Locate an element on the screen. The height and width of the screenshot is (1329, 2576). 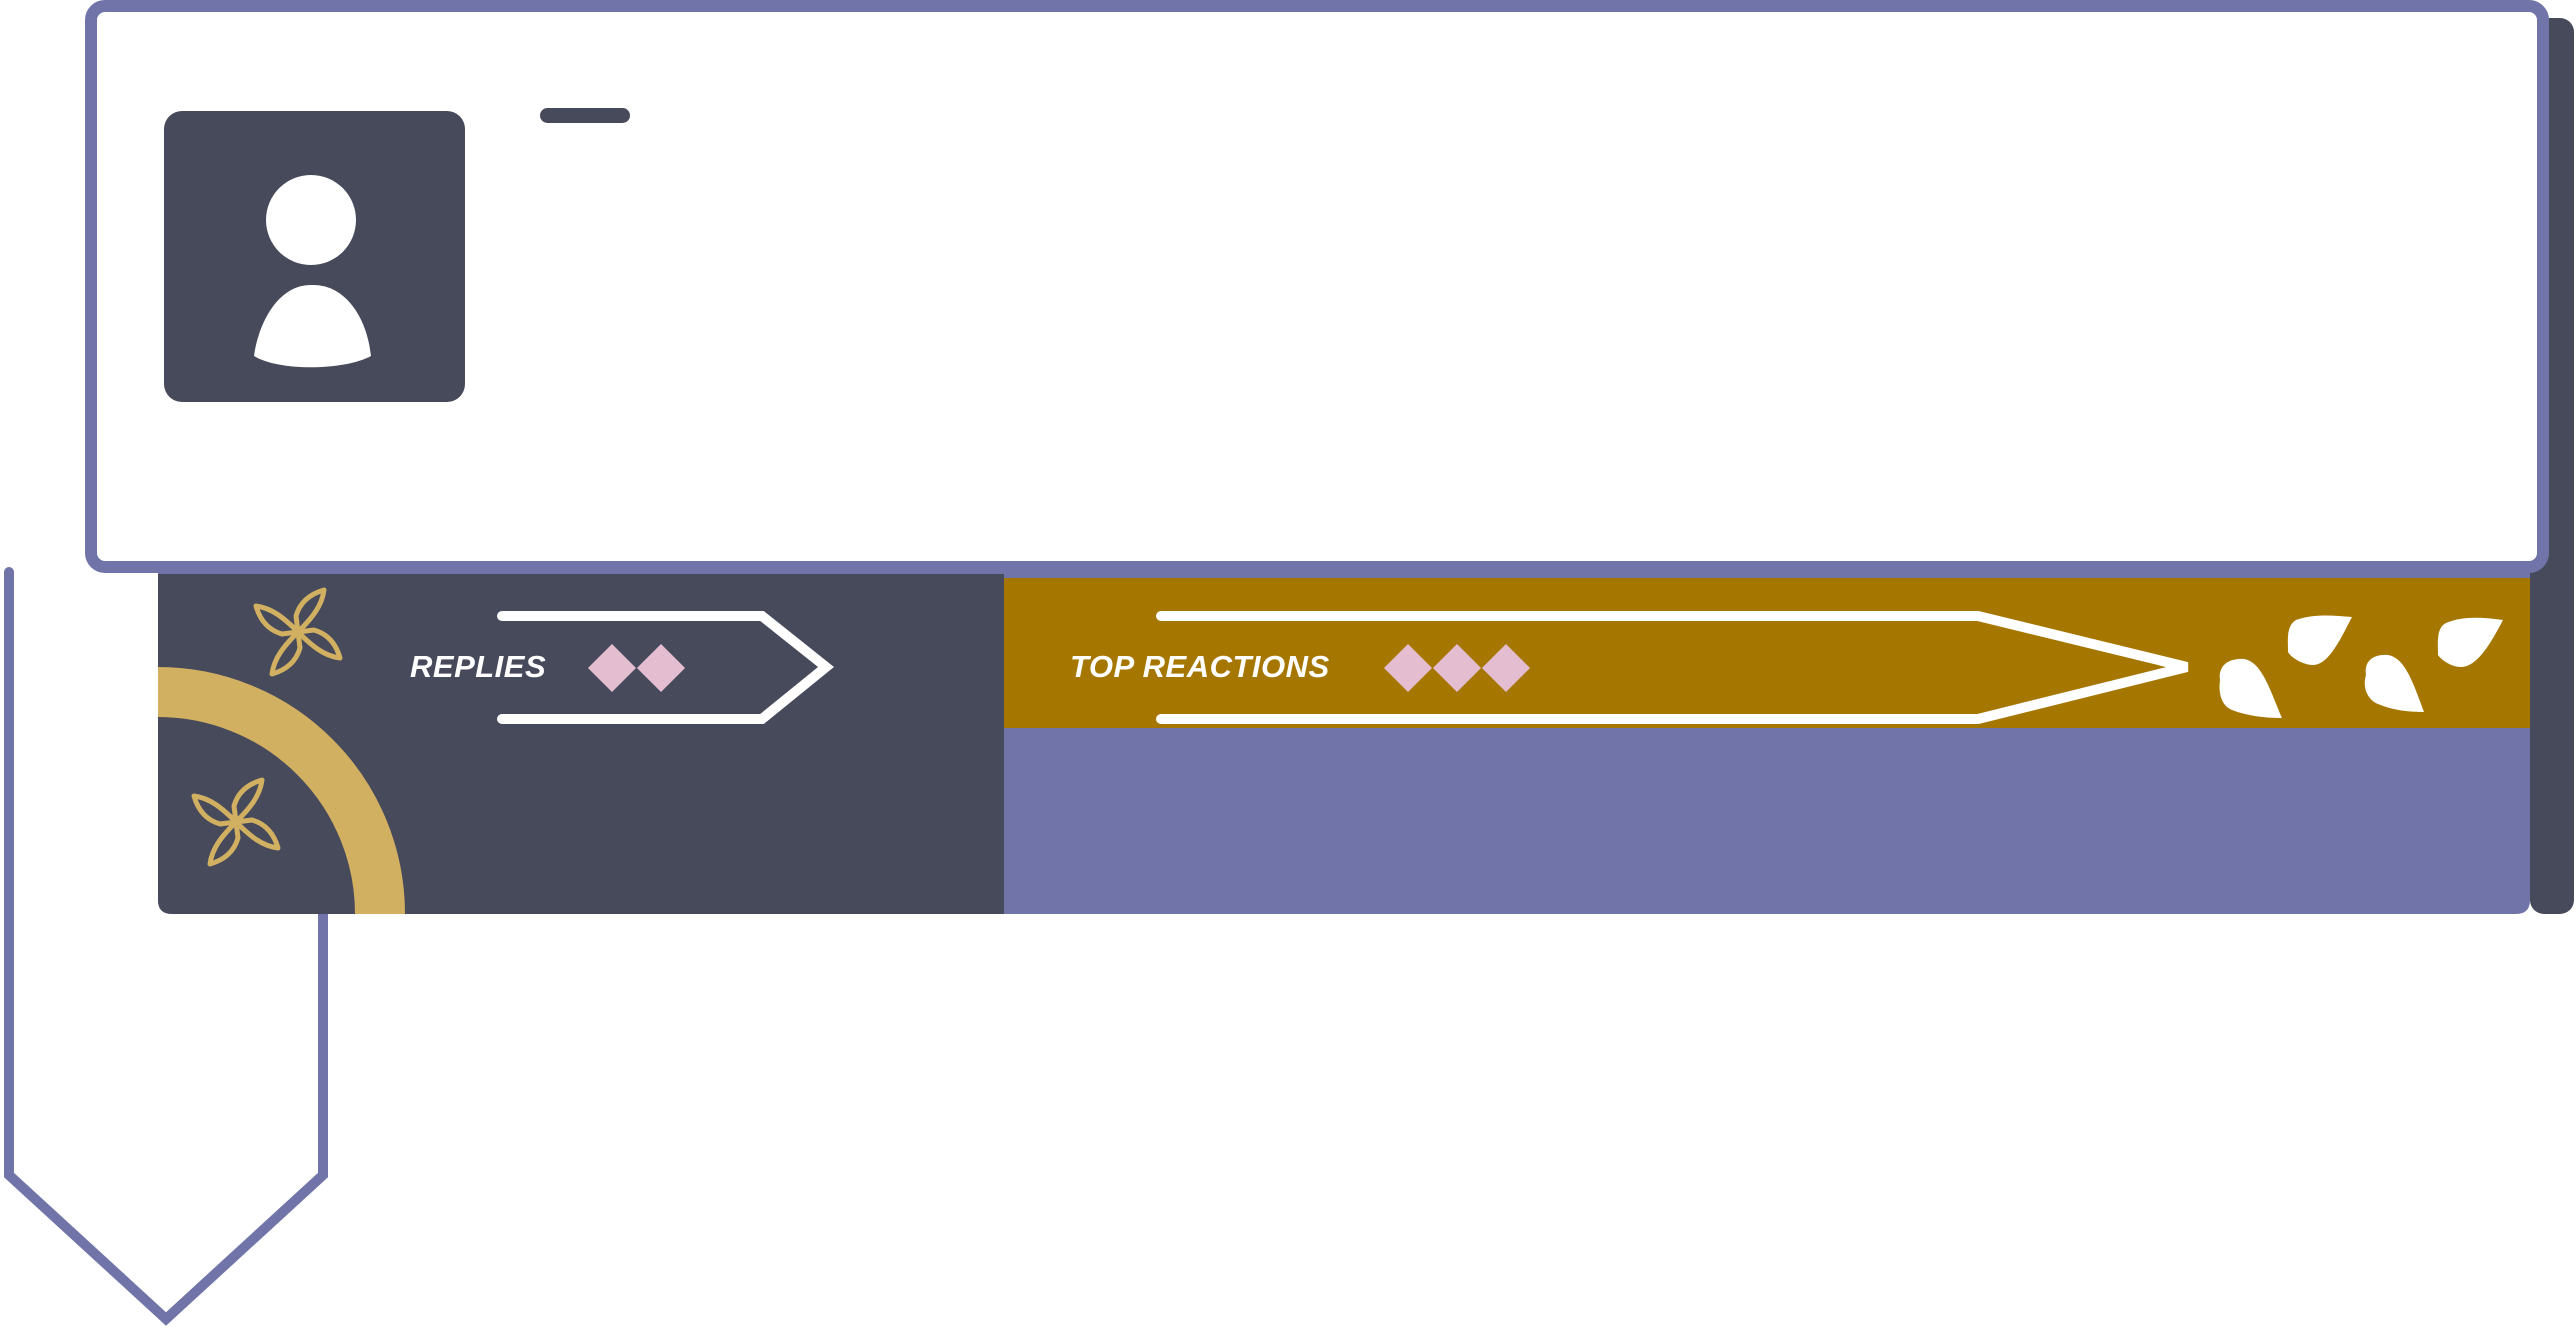
tab-top-reactions: TOP REACTIONS is located at coordinates (1200, 666).